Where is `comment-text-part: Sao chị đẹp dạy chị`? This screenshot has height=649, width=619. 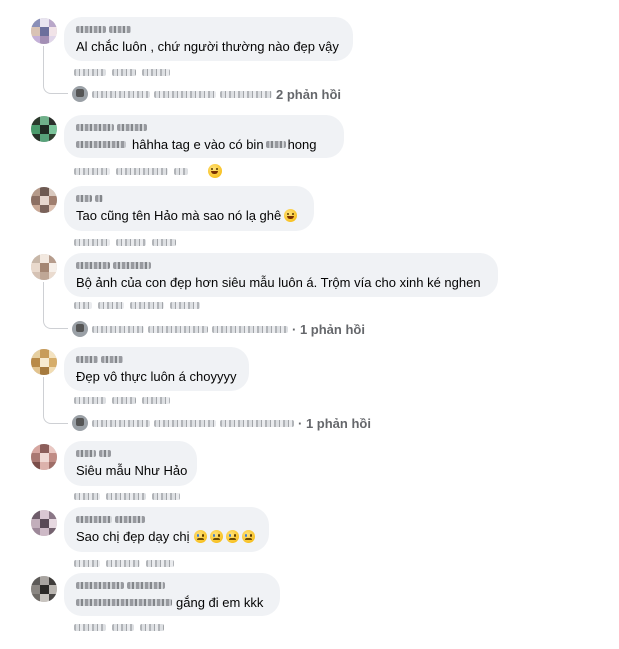
comment-text-part: Sao chị đẹp dạy chị is located at coordinates (133, 536).